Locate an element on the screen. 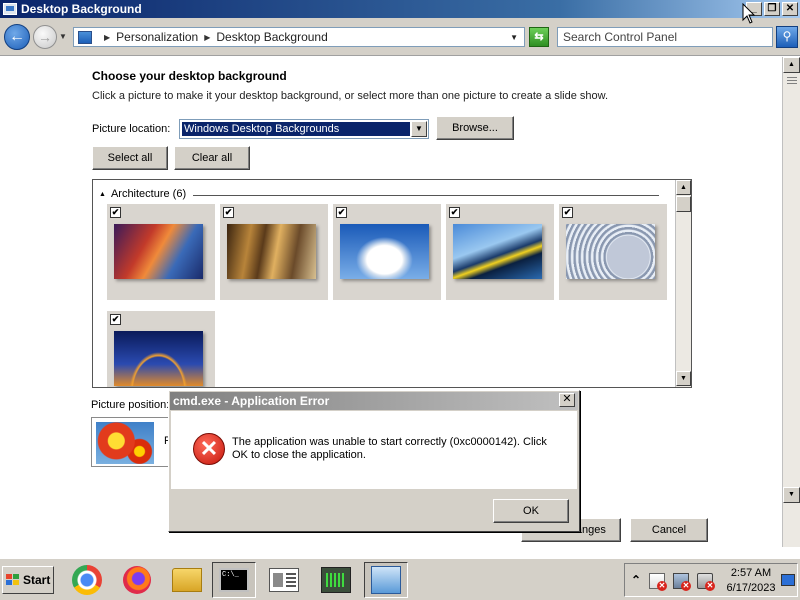  page-scrollbar: ▲ ▼ is located at coordinates (791, 302).